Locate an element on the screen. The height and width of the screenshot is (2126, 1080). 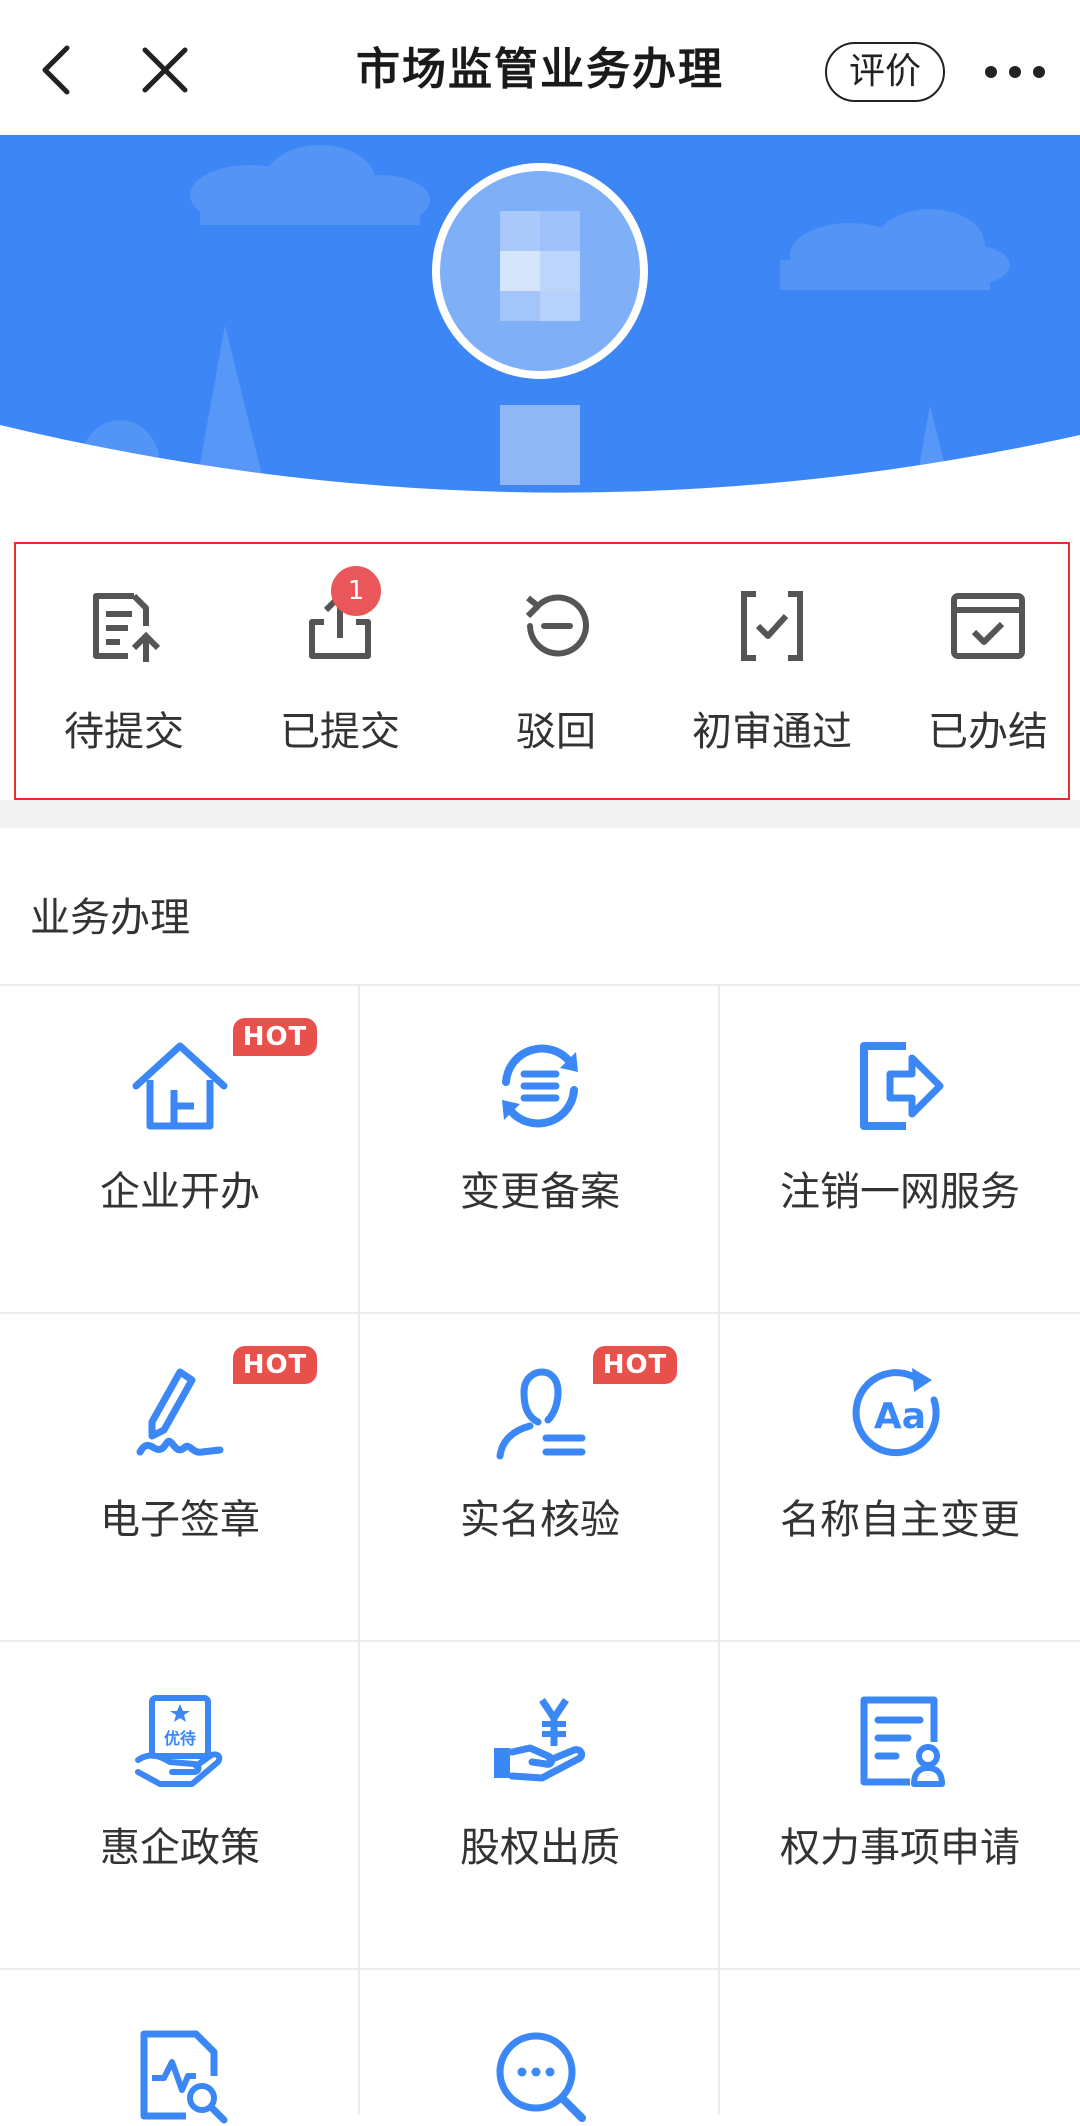
section-title: 业务办理 is located at coordinates (110, 918).